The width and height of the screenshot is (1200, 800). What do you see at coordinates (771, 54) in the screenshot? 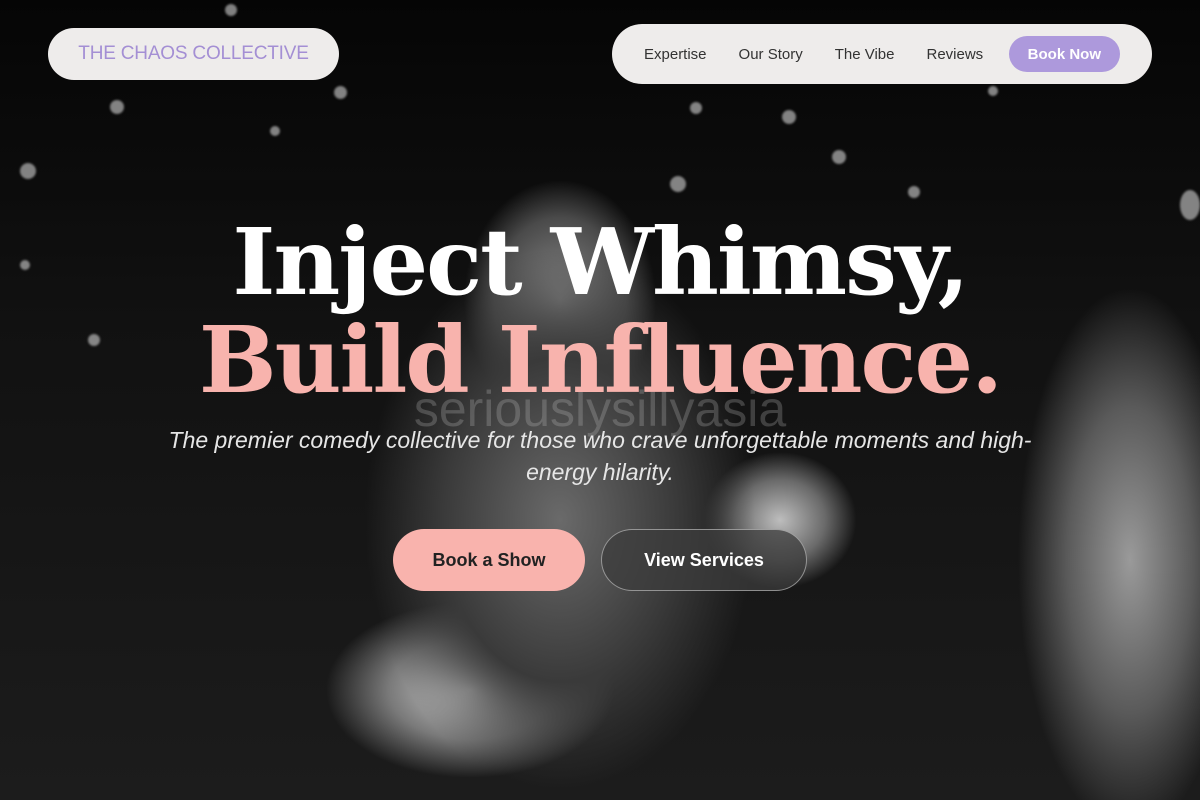
I see `nav-link-our-story: Our Story` at bounding box center [771, 54].